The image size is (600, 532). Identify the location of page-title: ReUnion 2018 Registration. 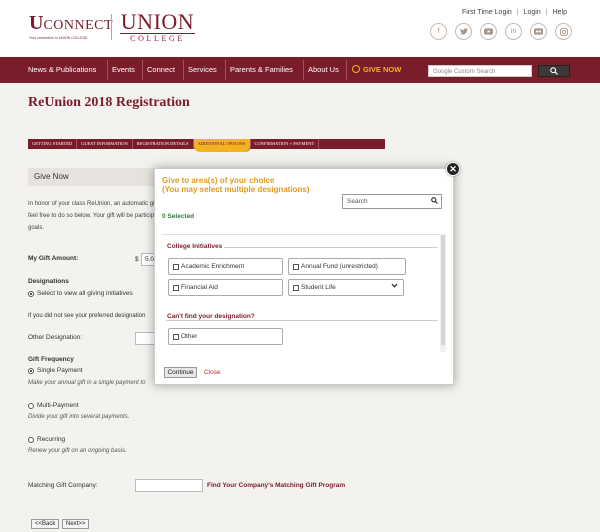
(109, 102).